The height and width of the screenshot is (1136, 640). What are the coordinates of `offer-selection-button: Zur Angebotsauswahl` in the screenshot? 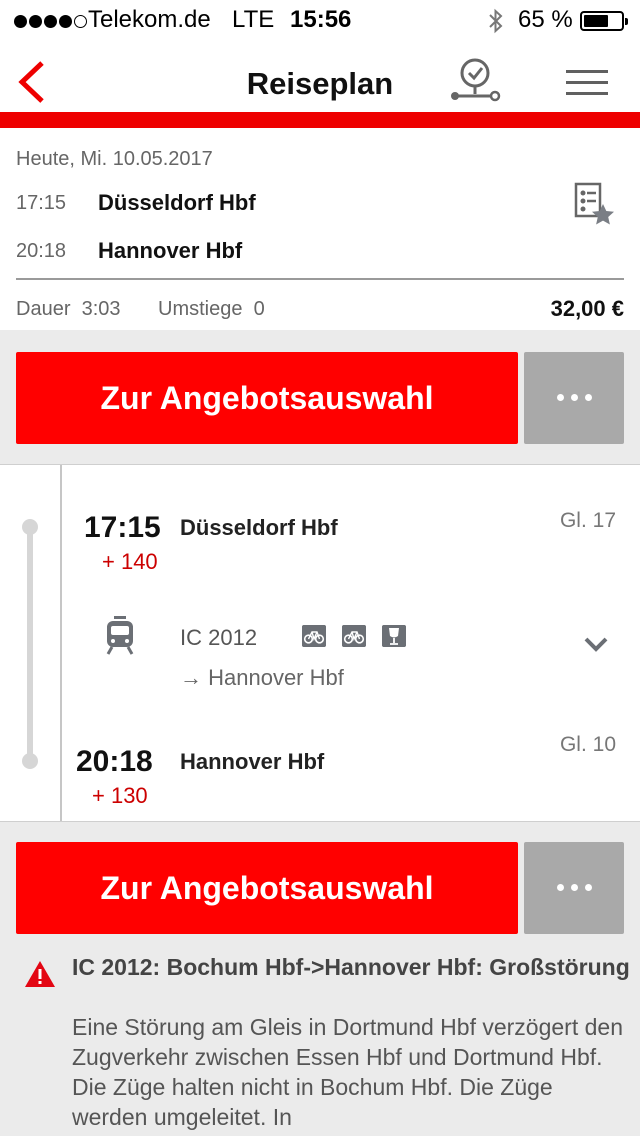 It's located at (267, 398).